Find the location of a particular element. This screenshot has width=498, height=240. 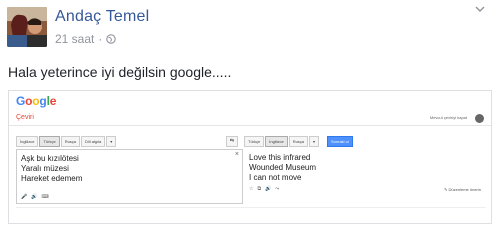

translate-page-label: Çeviri is located at coordinates (25, 117).